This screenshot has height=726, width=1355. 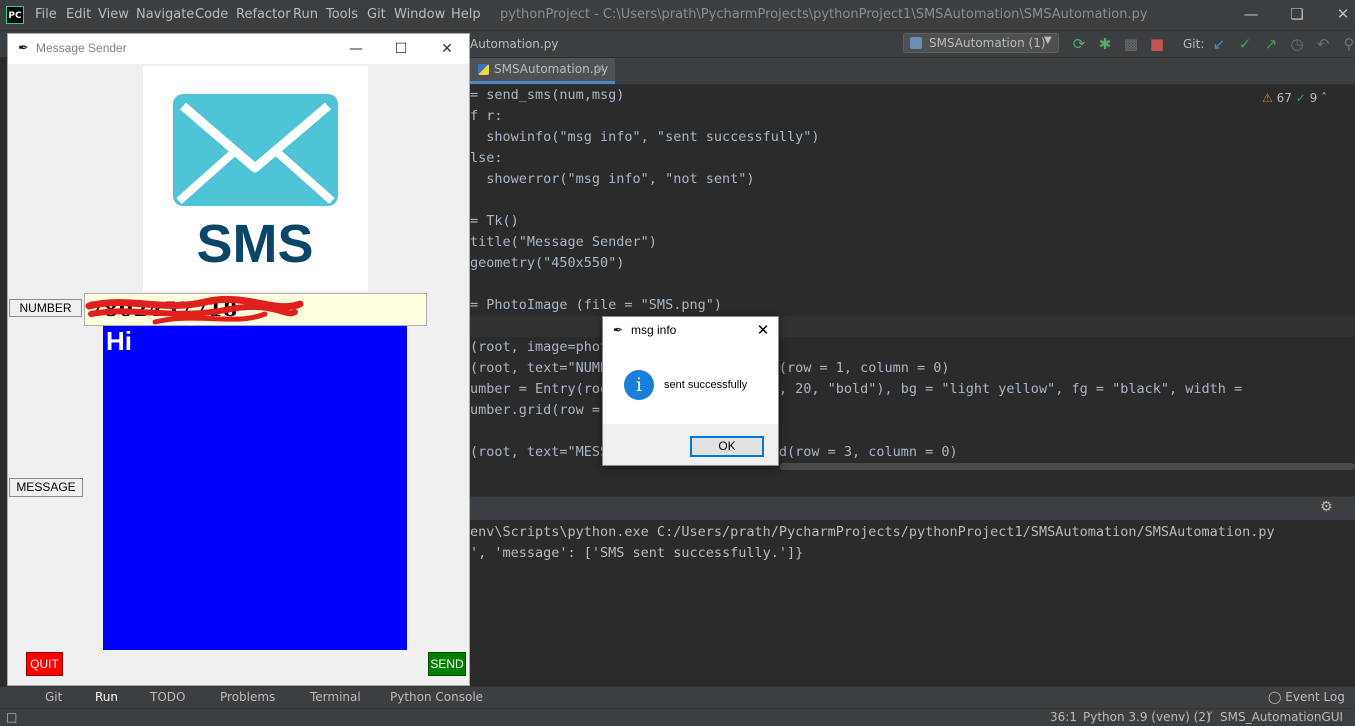 I want to click on sms-logo-image: SMS, so click(x=255, y=178).